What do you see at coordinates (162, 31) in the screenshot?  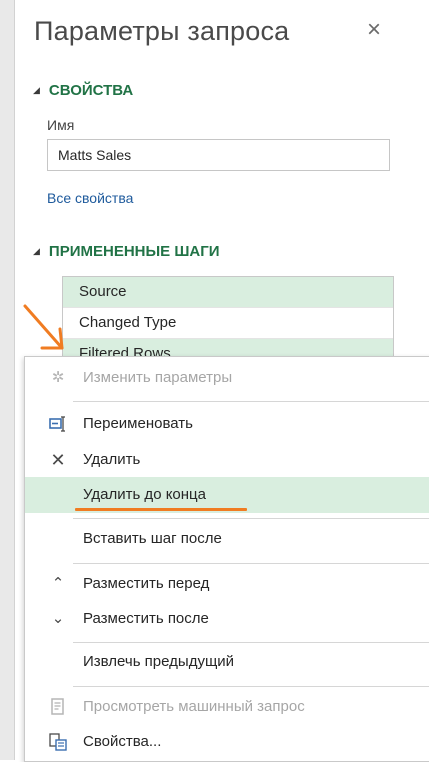 I see `pane-title: Параметры запроса` at bounding box center [162, 31].